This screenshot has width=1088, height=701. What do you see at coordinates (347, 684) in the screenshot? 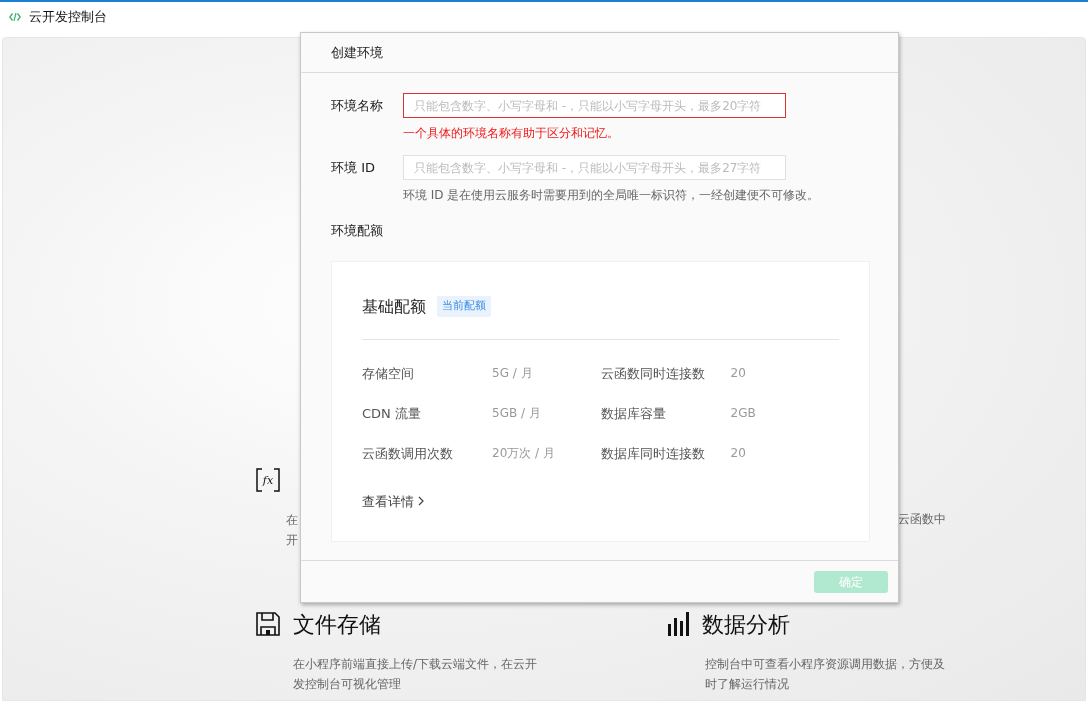
I see `feature-description: 发控制台可视化管理` at bounding box center [347, 684].